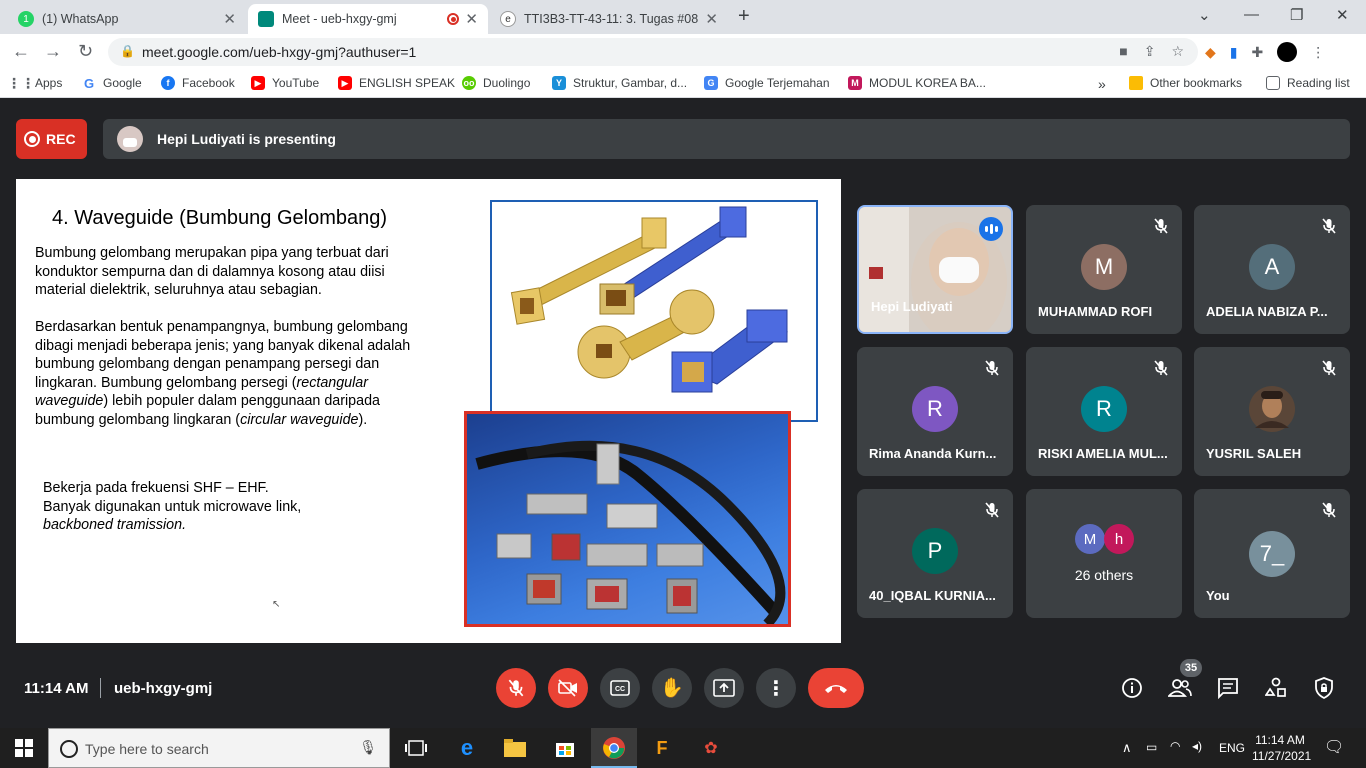 The width and height of the screenshot is (1366, 768). What do you see at coordinates (1151, 747) in the screenshot?
I see `battery-icon: ▭` at bounding box center [1151, 747].